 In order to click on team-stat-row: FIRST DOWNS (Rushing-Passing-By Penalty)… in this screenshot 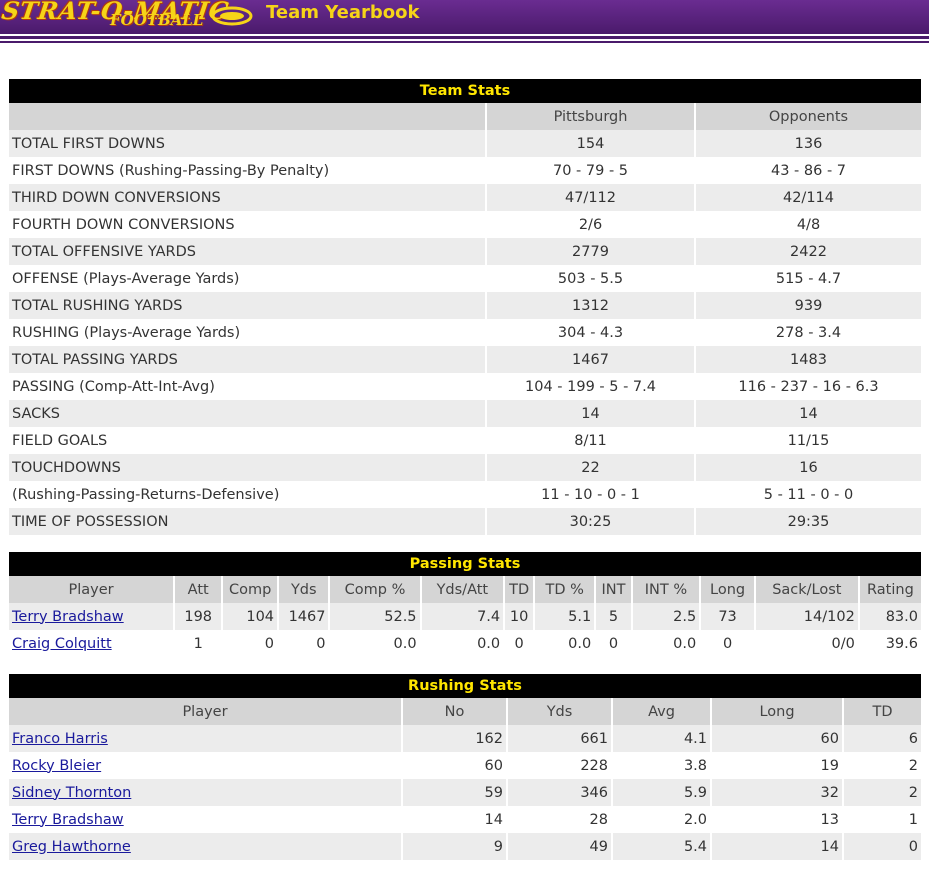, I will do `click(465, 170)`.